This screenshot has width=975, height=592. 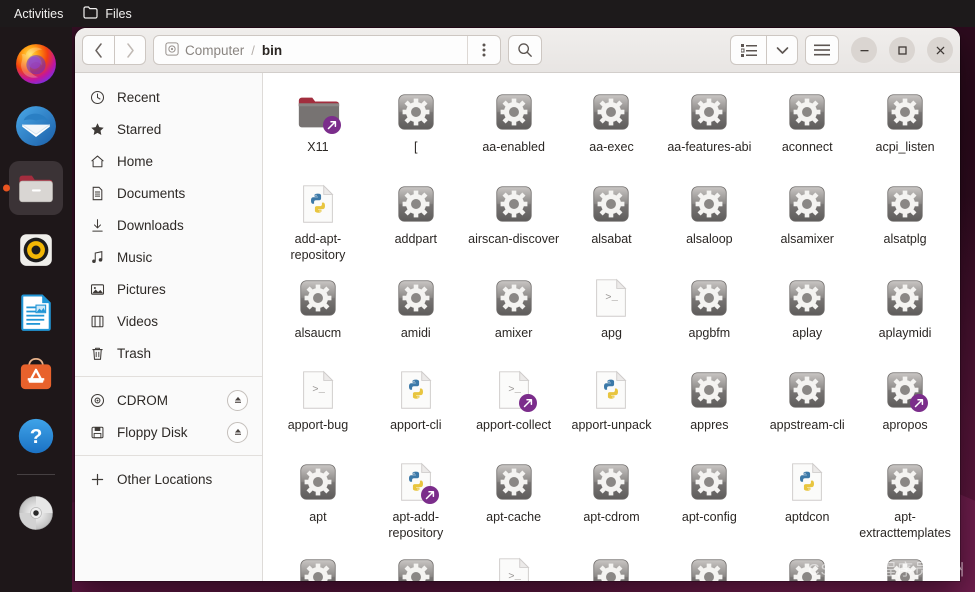 I want to click on sidebar-item-cdrom: CDROM, so click(x=168, y=400).